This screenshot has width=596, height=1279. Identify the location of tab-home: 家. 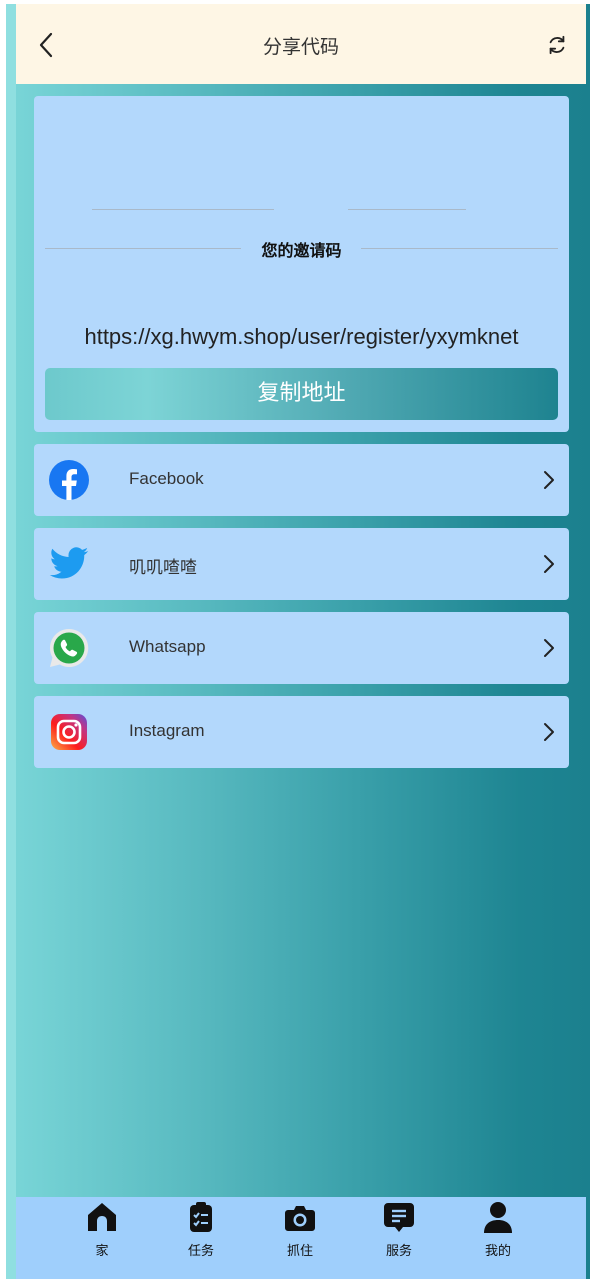
(102, 1238).